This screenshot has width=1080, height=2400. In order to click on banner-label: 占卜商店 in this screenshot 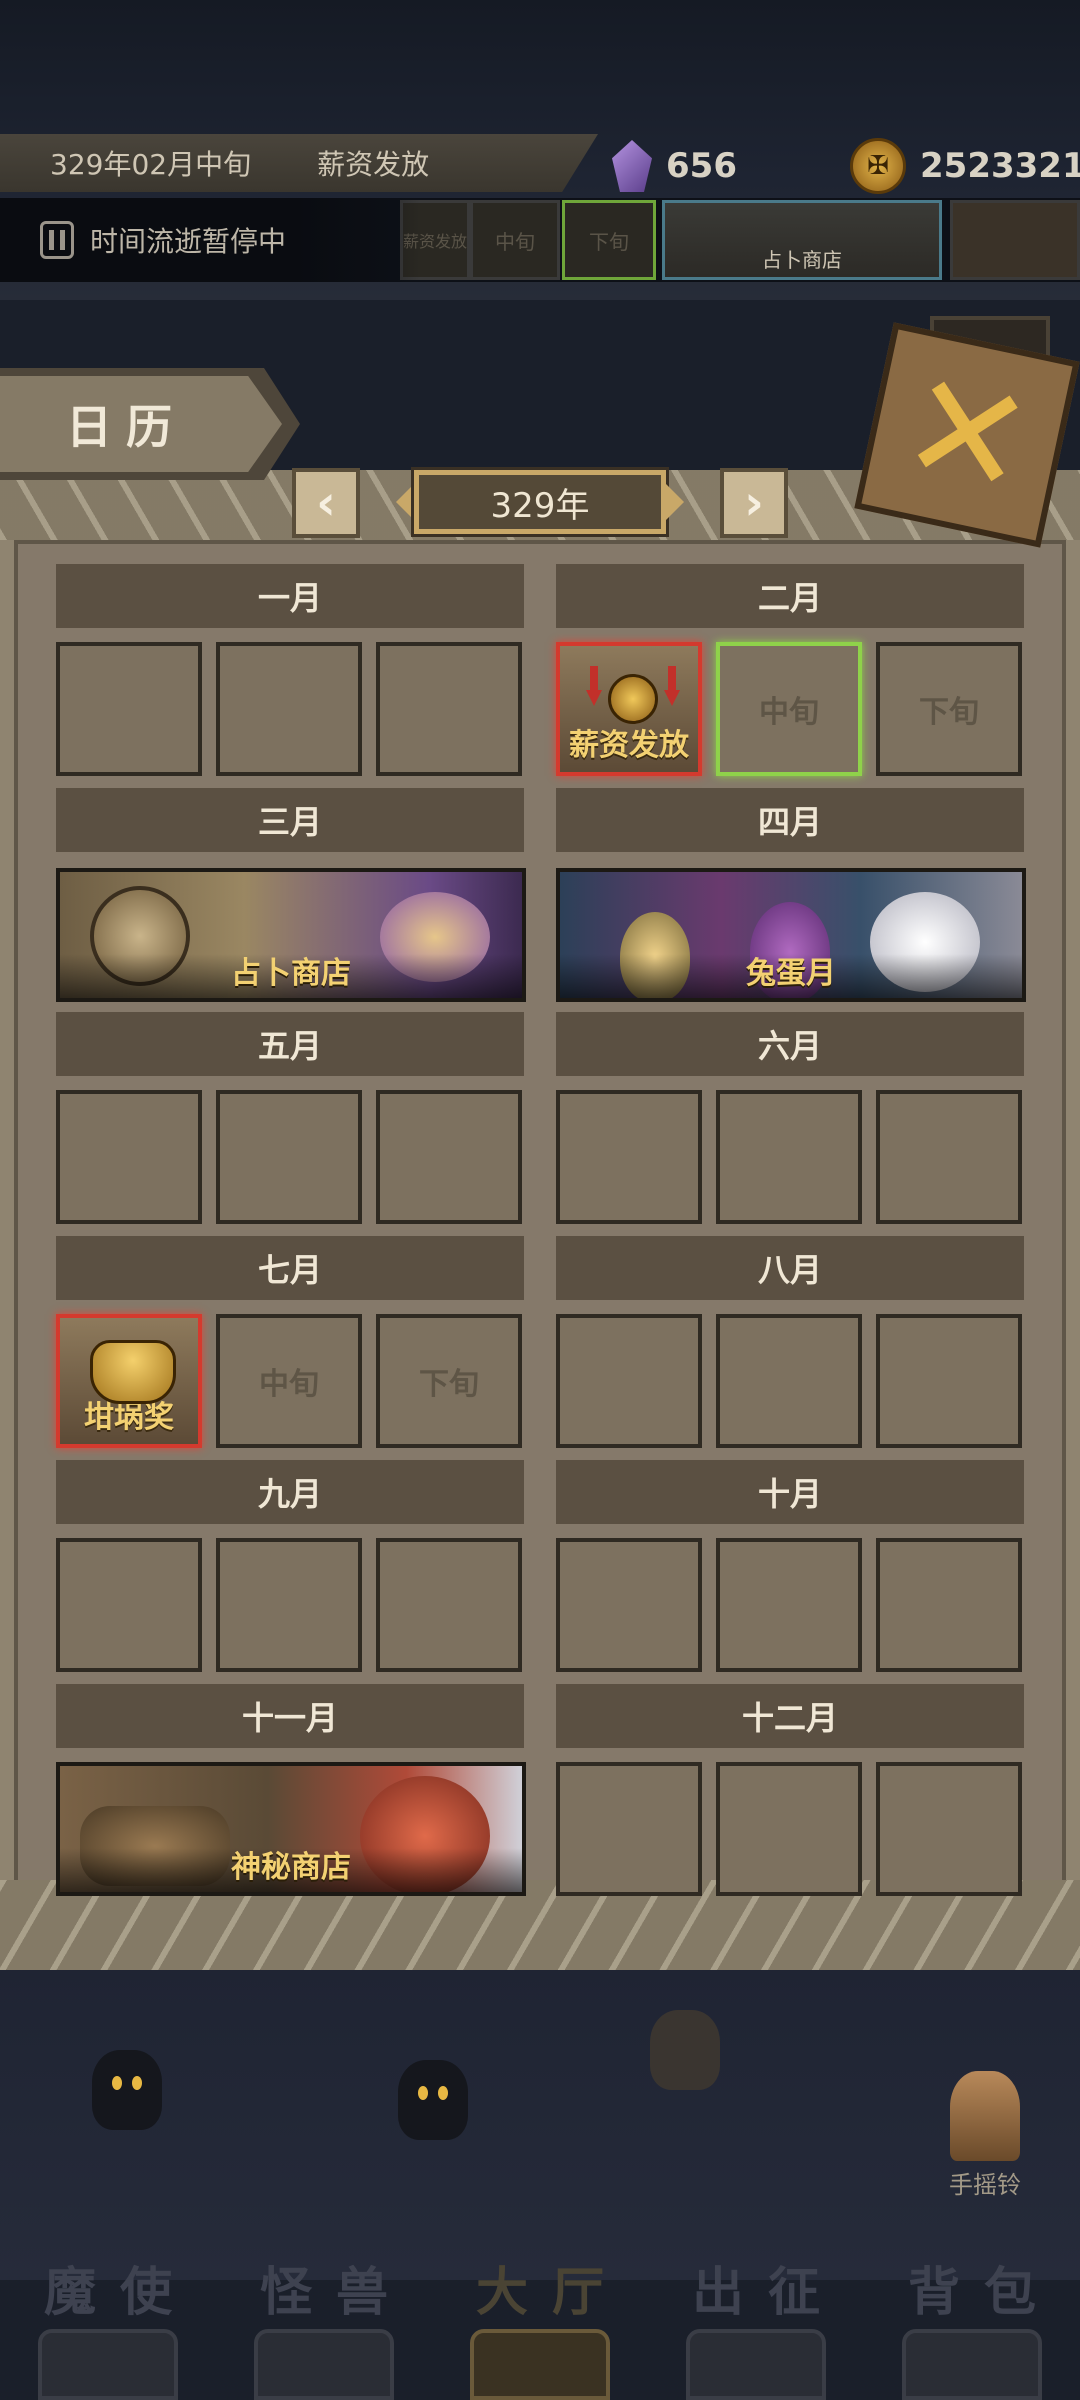, I will do `click(291, 973)`.